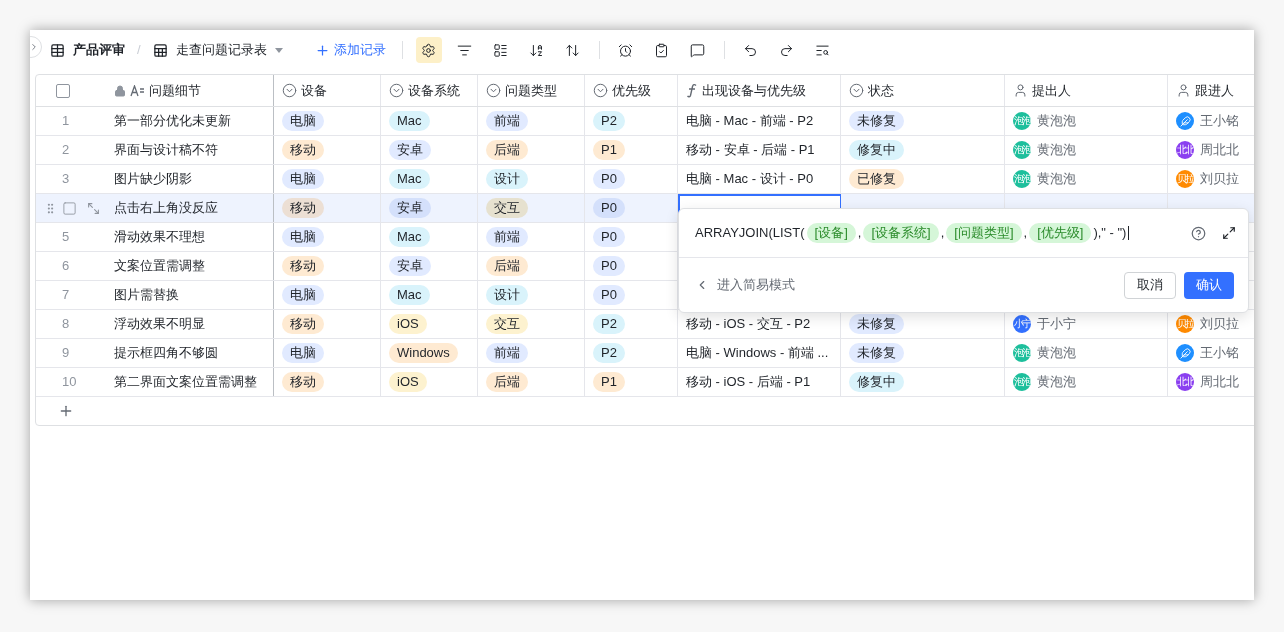 The width and height of the screenshot is (1284, 632). Describe the element at coordinates (692, 90) in the screenshot. I see `formula-icon` at that location.